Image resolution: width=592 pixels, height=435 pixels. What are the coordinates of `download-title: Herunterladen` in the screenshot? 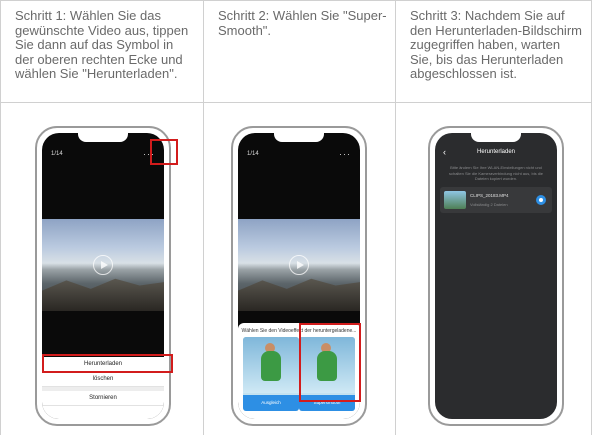 It's located at (496, 152).